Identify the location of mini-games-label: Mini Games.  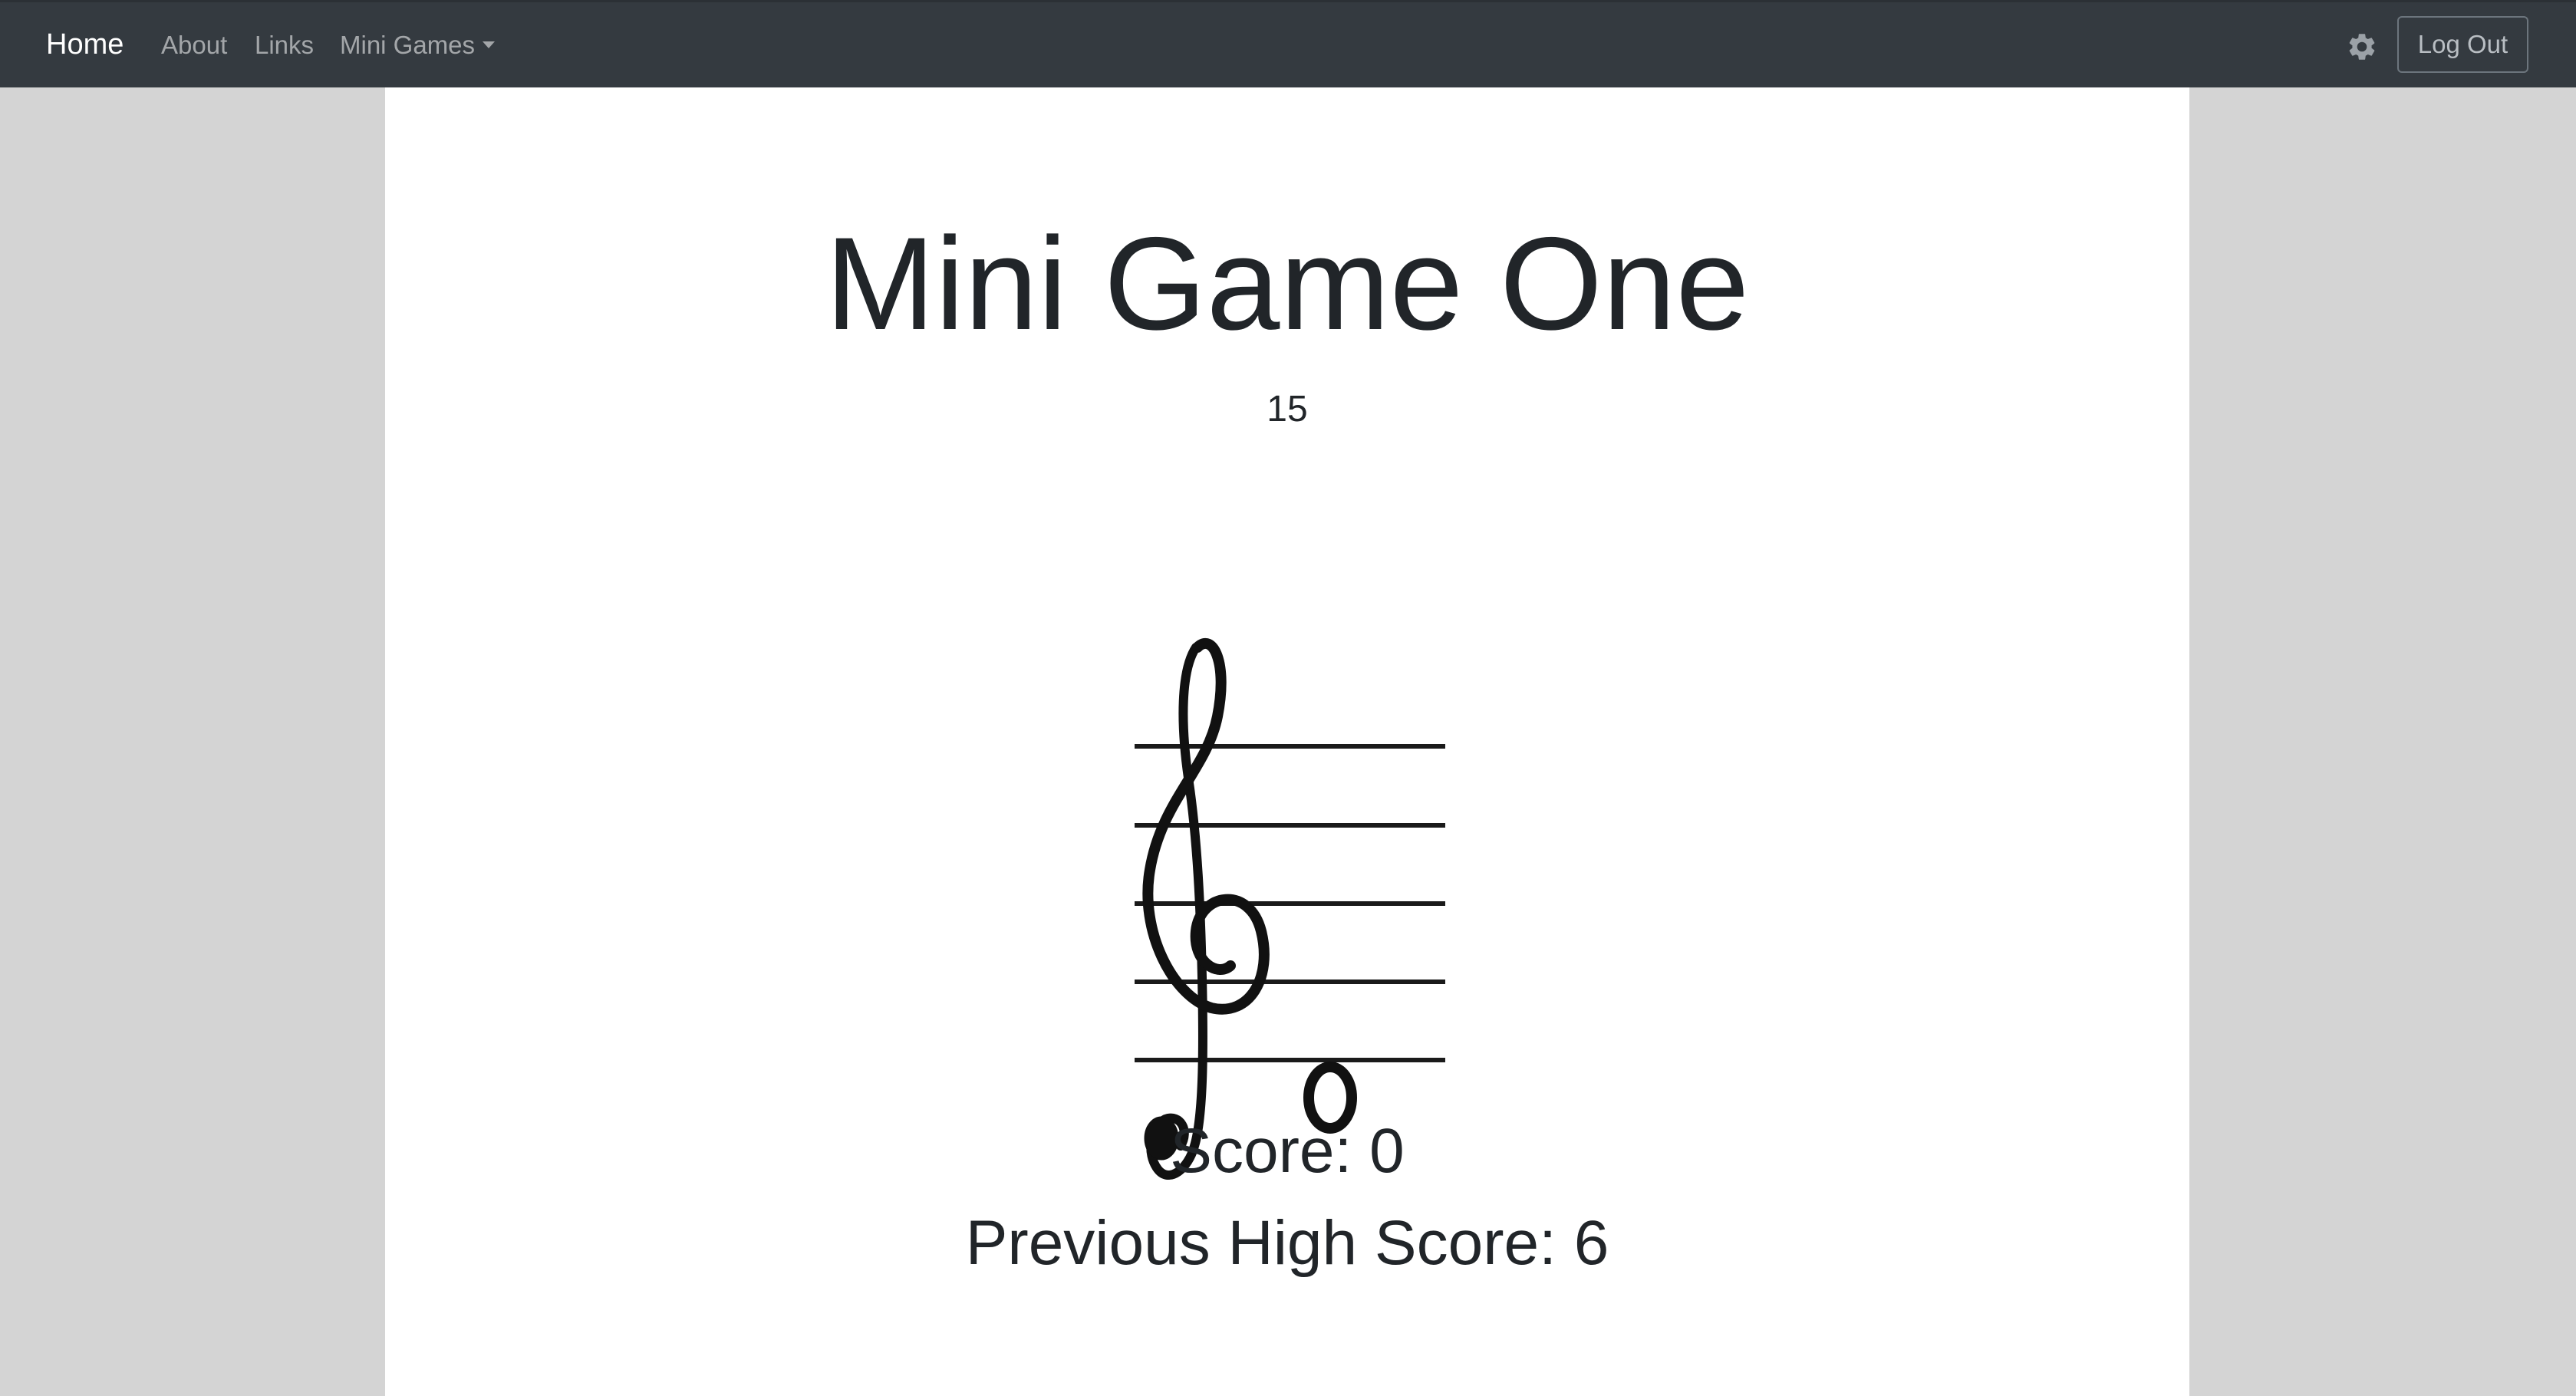
(408, 45).